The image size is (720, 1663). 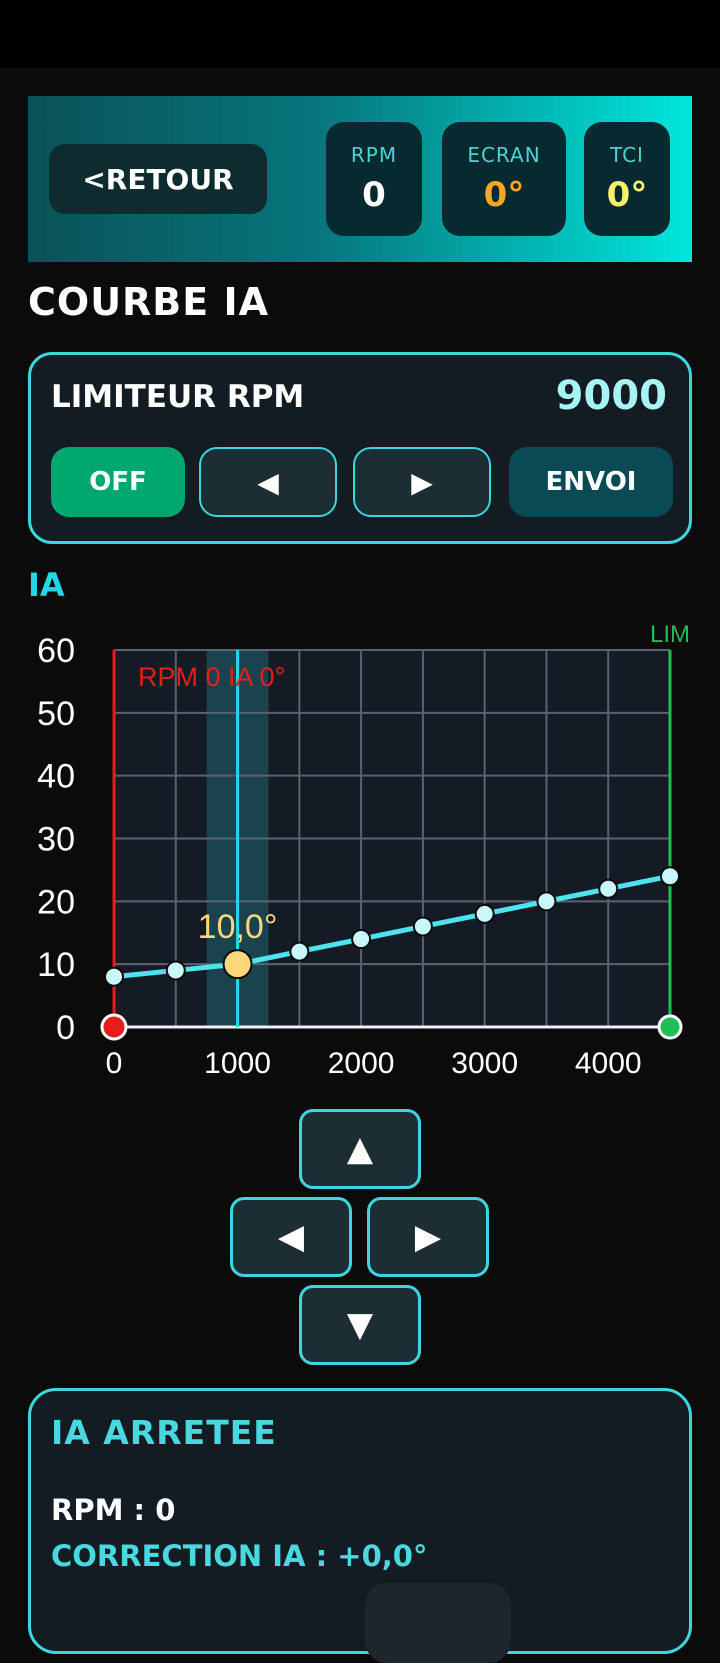 I want to click on stat-rpm: RPM 0, so click(x=374, y=179).